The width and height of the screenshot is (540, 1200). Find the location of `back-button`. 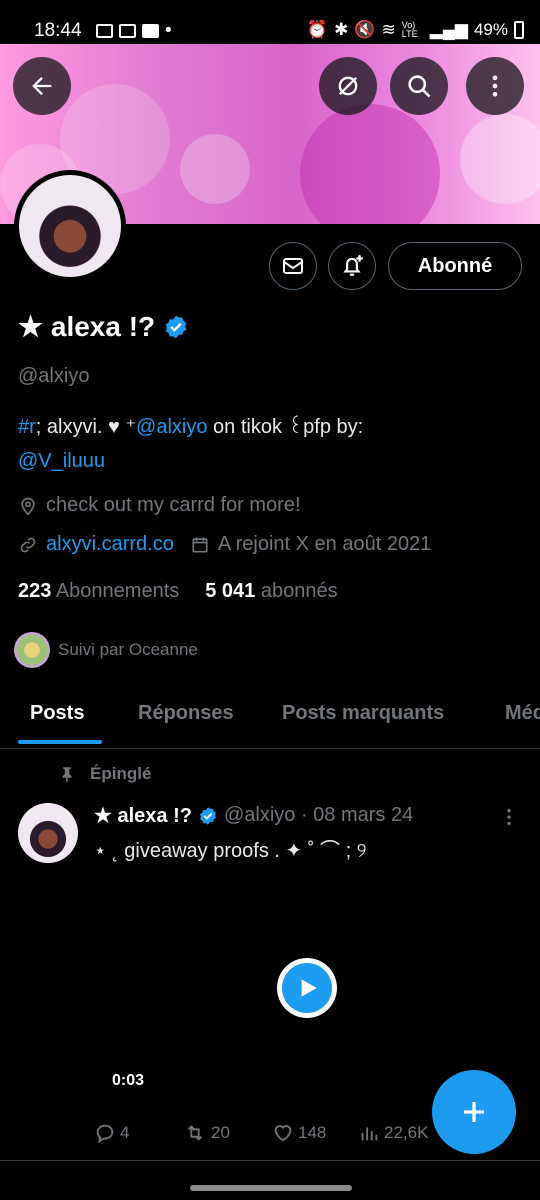

back-button is located at coordinates (42, 86).